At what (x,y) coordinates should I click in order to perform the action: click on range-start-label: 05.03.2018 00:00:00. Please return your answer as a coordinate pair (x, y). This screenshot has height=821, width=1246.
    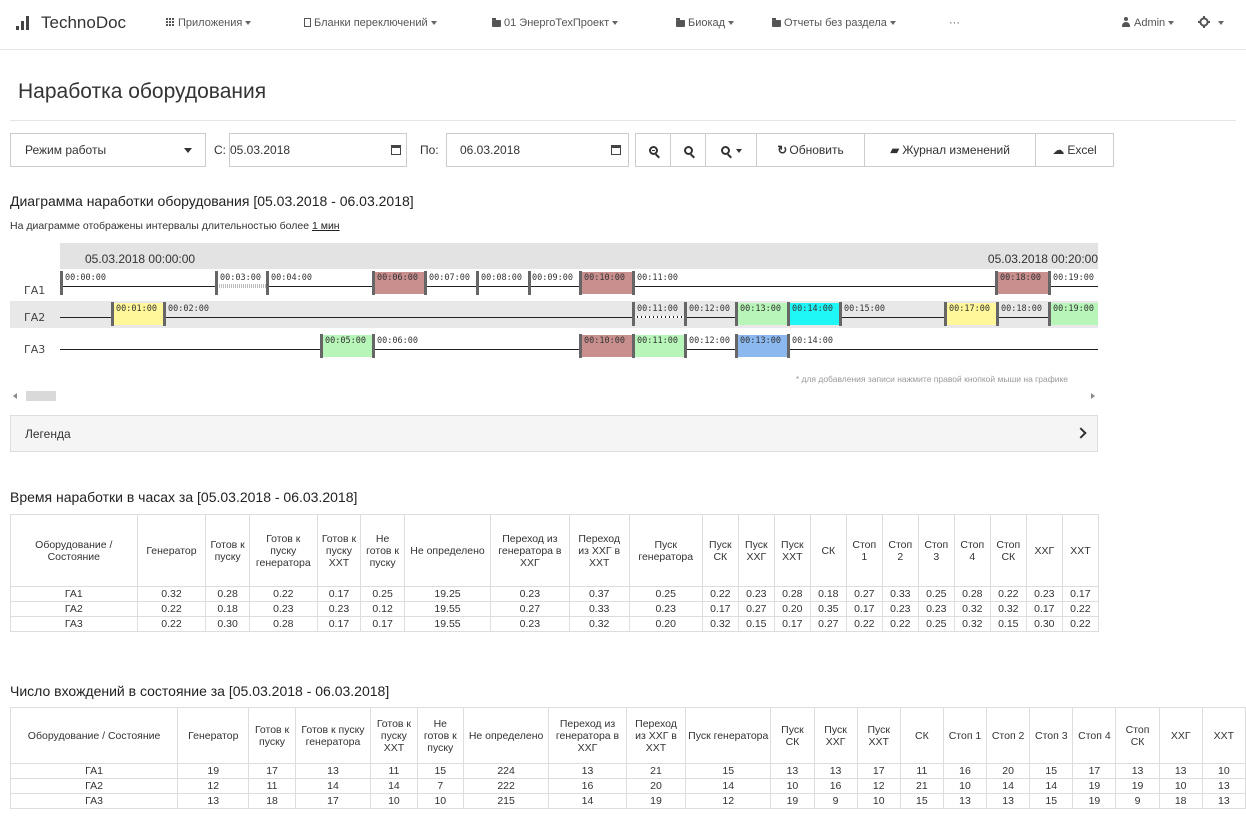
    Looking at the image, I should click on (140, 259).